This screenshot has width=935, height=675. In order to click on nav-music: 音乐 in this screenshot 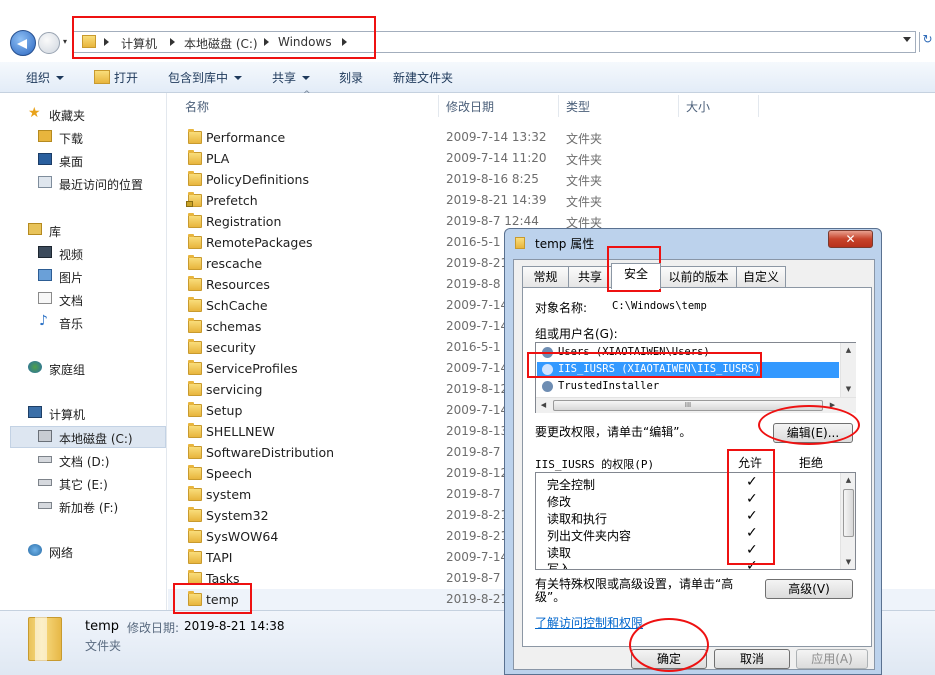, I will do `click(71, 323)`.